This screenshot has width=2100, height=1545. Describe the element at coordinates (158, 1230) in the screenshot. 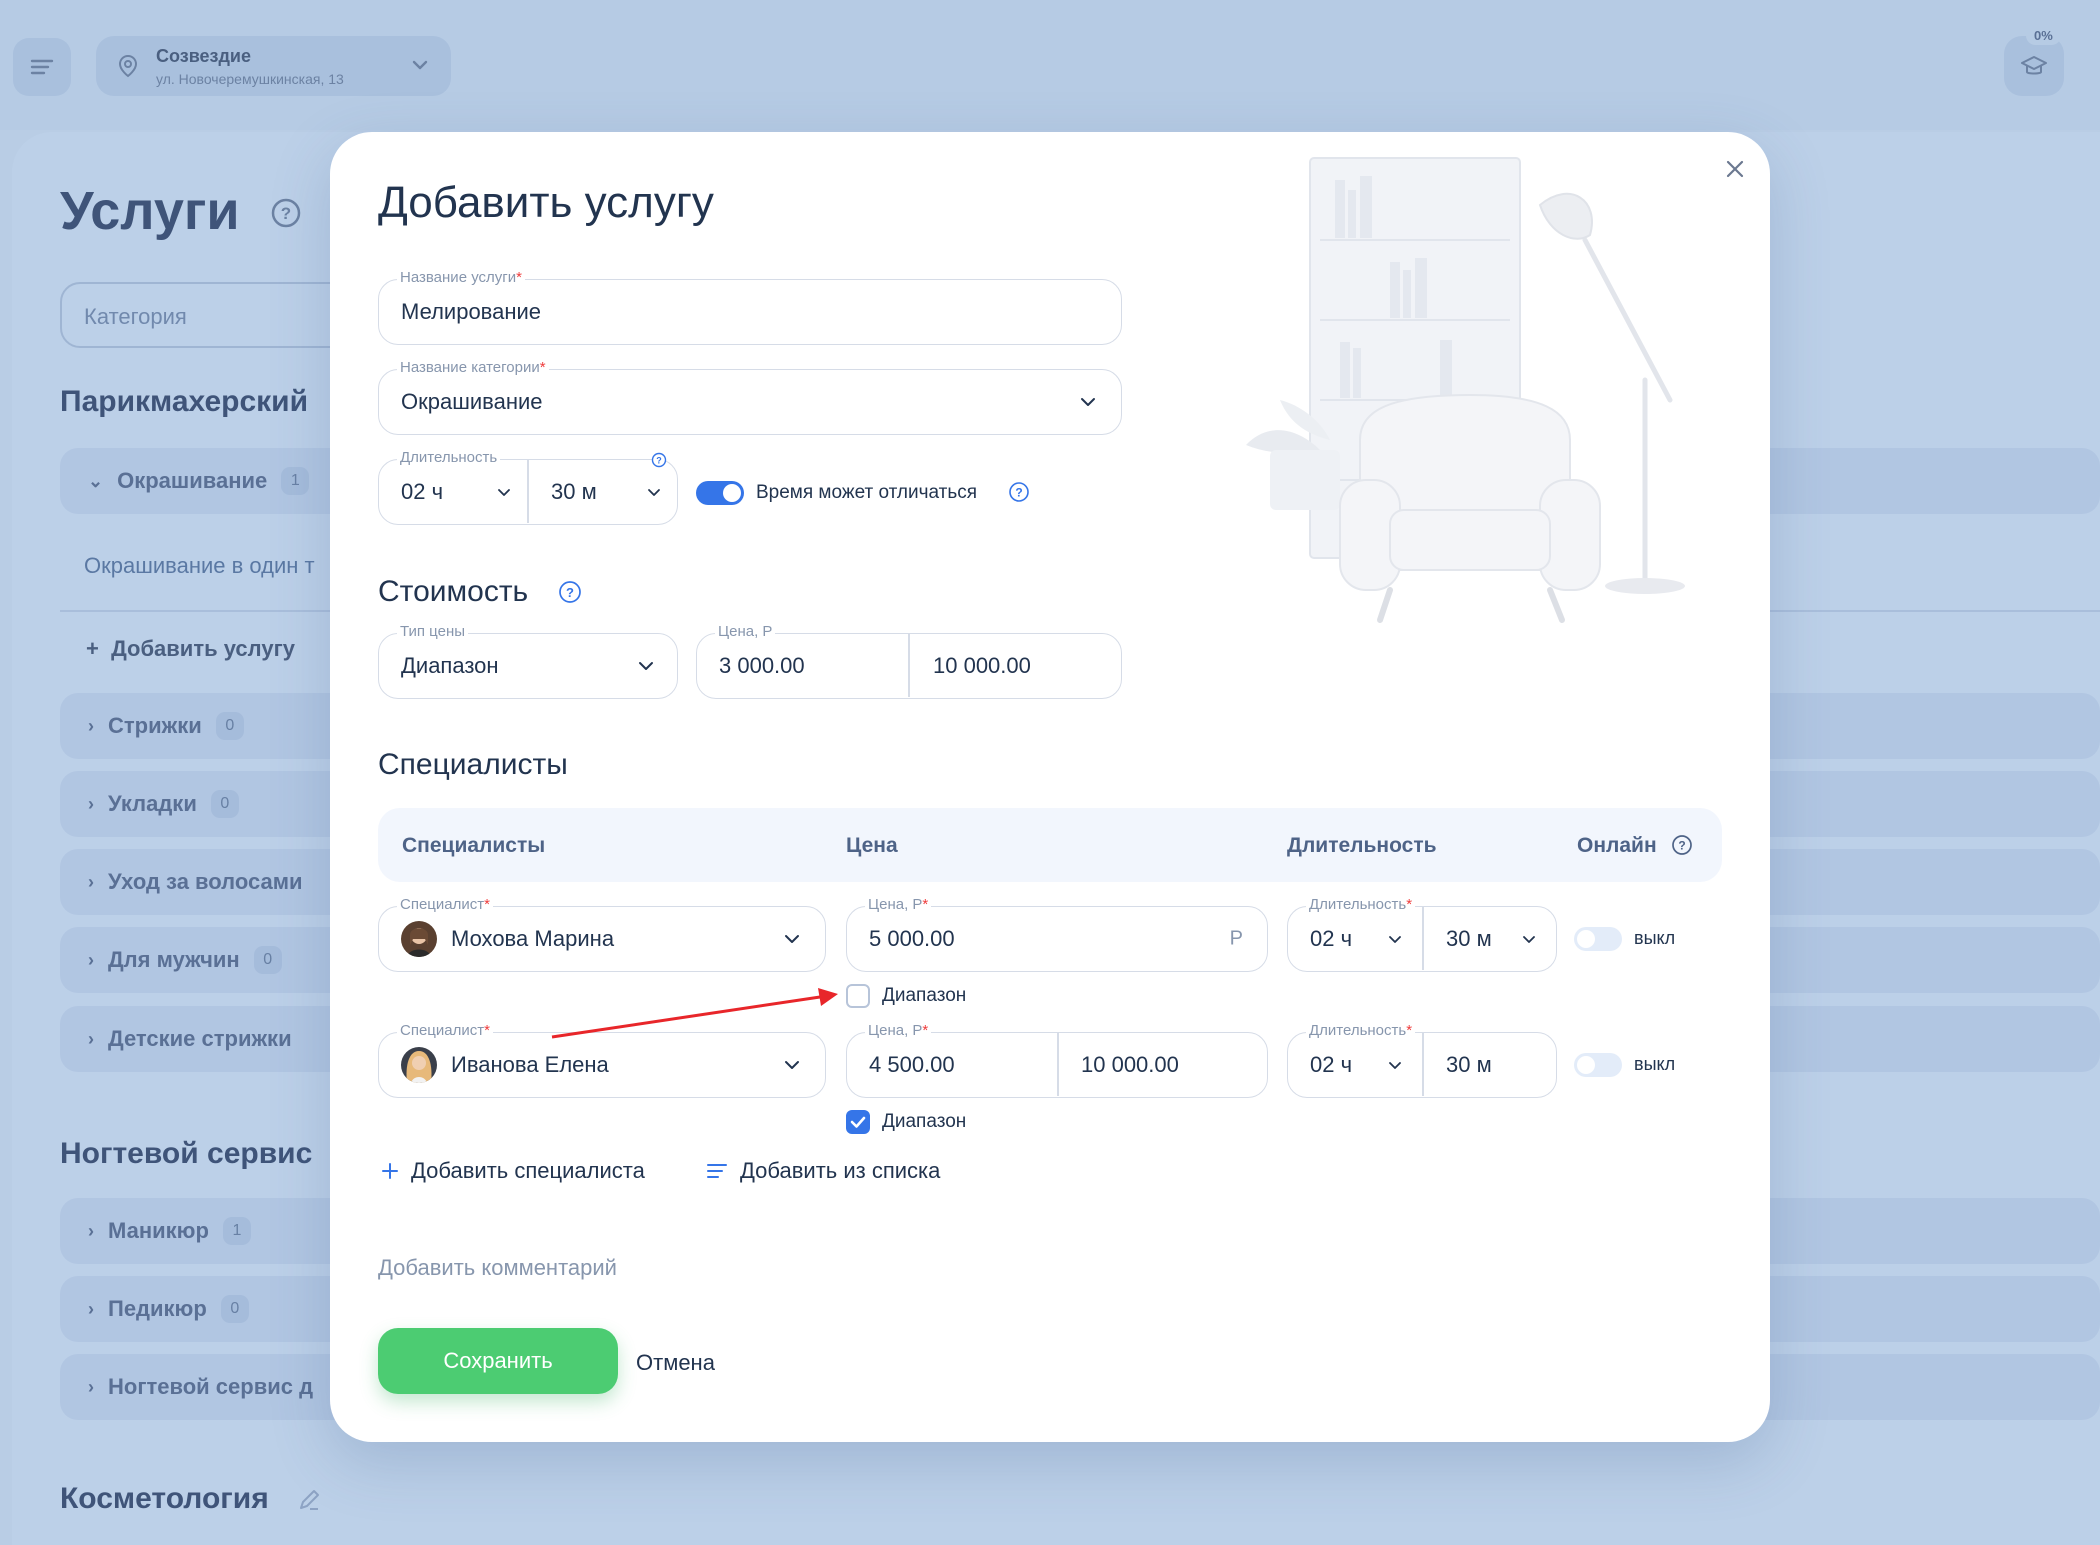

I see `category-label: Маникюр` at that location.